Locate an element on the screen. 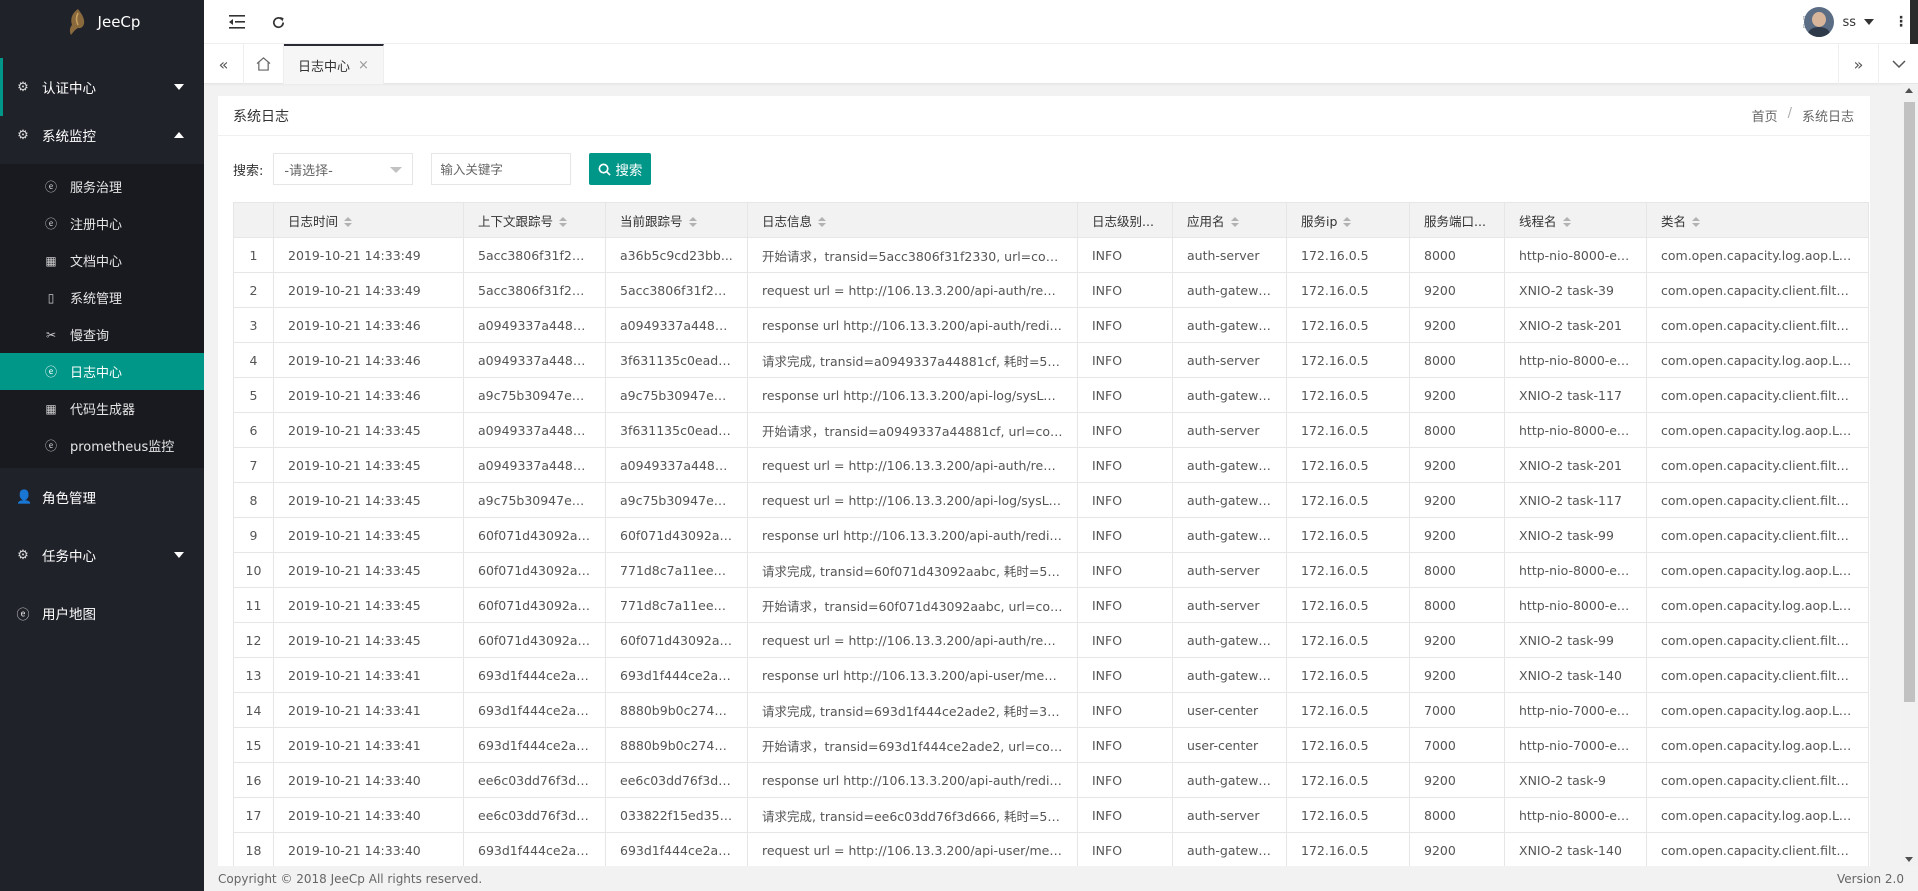 The image size is (1918, 891). sidebar-subitem-prometheus: ⓔ prometheus监控 is located at coordinates (102, 445).